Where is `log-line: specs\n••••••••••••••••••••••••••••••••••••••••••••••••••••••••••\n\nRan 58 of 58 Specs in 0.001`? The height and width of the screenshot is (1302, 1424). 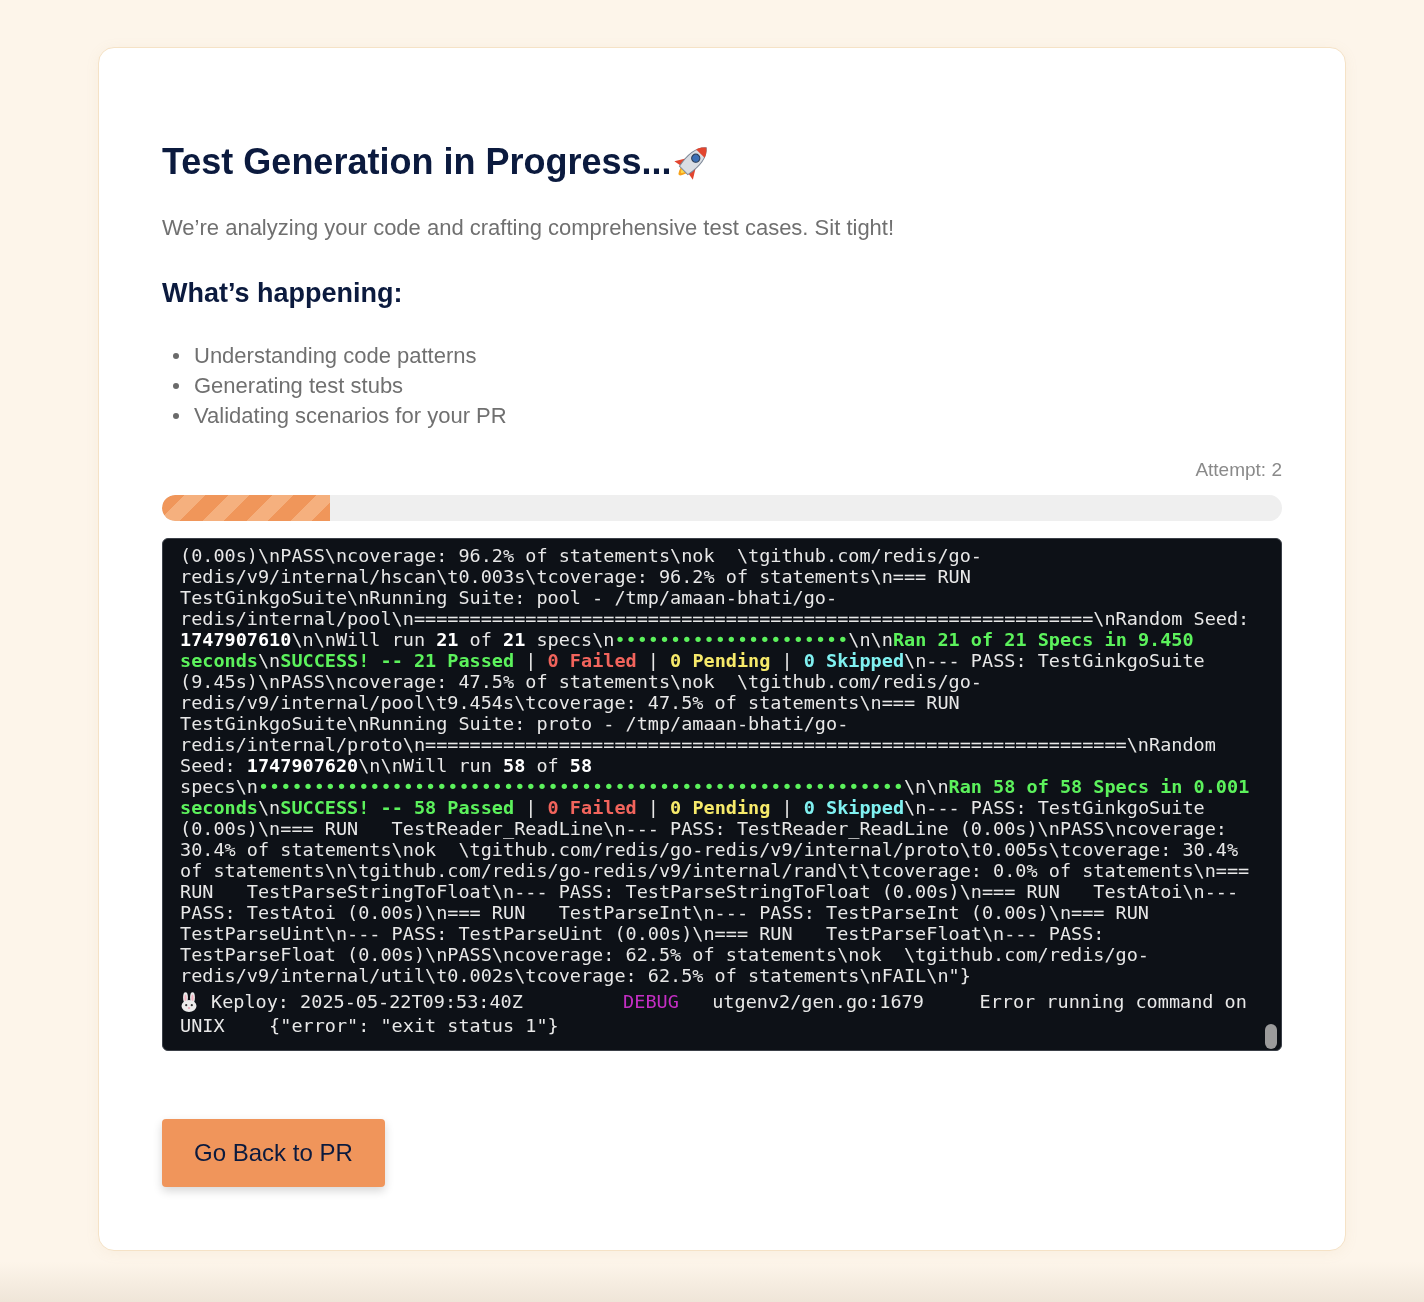
log-line: specs\n••••••••••••••••••••••••••••••••••••••••••••••••••••••••••\n\nRan 58 of 58 Specs in 0.001 is located at coordinates (715, 786).